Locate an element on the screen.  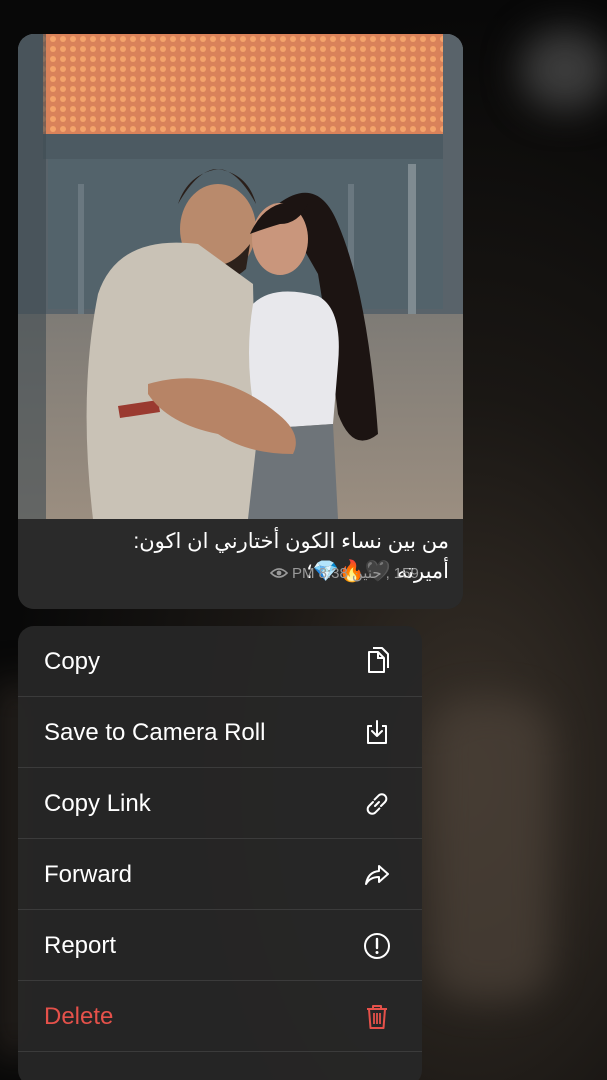
link-icon is located at coordinates (377, 804).